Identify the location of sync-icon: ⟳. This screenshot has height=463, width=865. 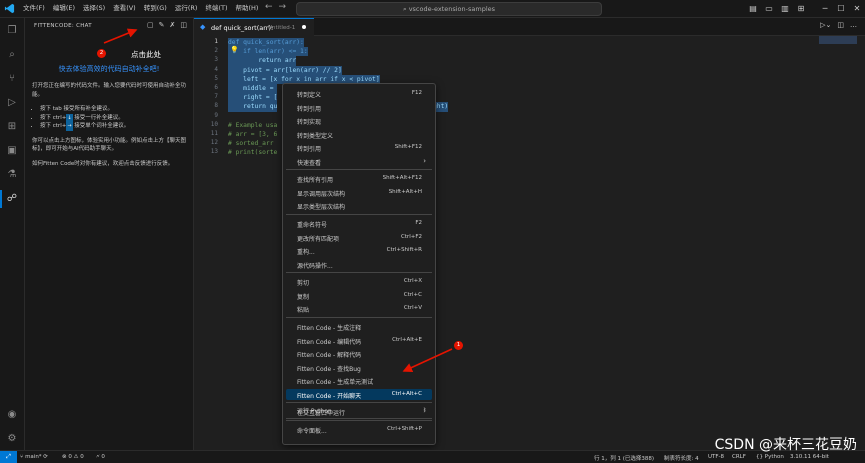
(44, 456).